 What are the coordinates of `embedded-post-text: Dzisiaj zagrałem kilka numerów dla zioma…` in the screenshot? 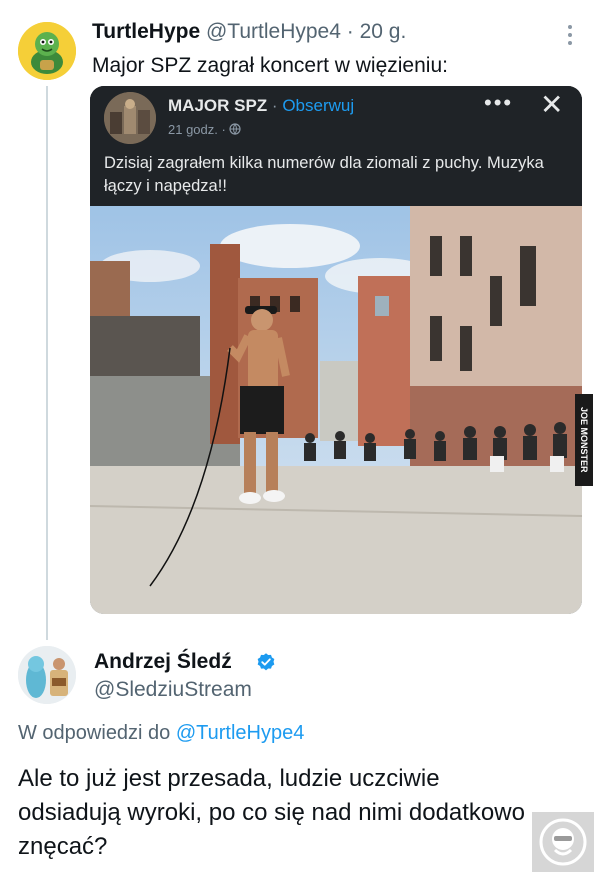 It's located at (324, 174).